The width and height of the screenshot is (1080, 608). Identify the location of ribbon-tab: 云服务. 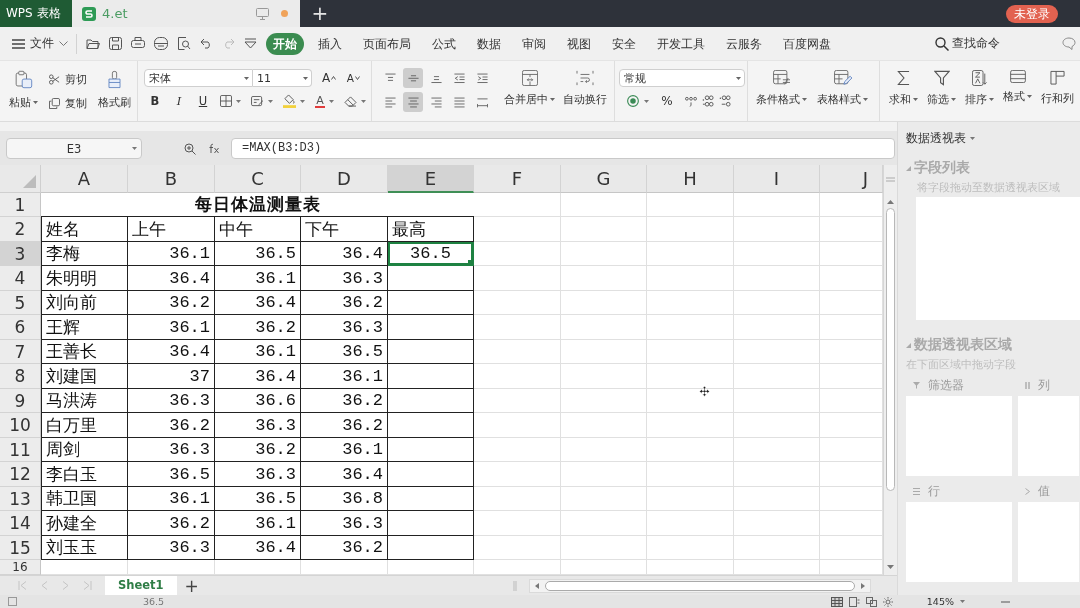
(744, 43).